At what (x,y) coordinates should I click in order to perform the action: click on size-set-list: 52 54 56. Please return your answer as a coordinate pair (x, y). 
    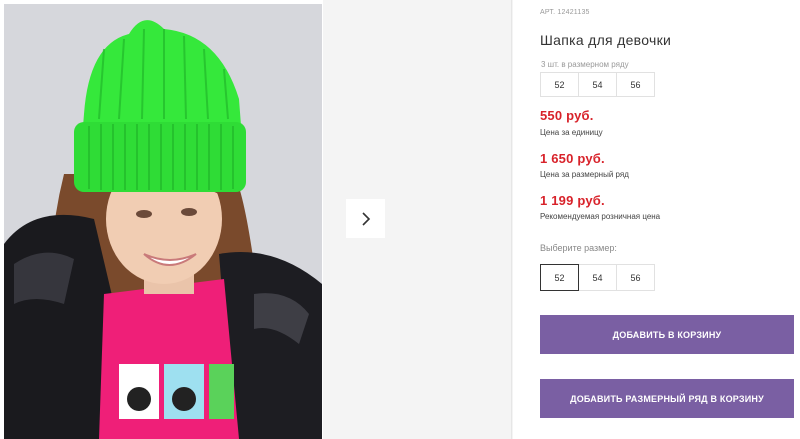
    Looking at the image, I should click on (597, 84).